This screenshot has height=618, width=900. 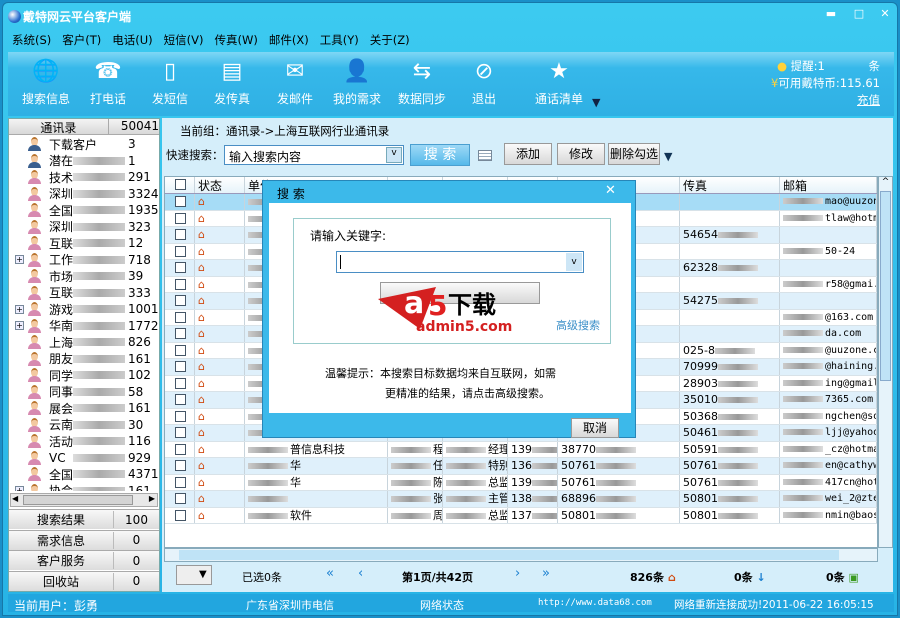 I want to click on toolbar-button: 🌐 搜索信息, so click(x=46, y=81).